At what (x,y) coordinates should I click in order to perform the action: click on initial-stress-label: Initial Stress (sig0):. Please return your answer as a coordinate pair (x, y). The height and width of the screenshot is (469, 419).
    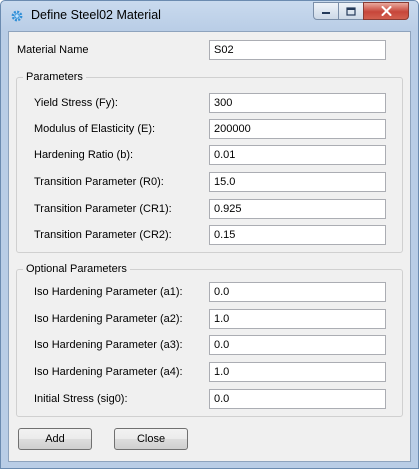
    Looking at the image, I should click on (81, 399).